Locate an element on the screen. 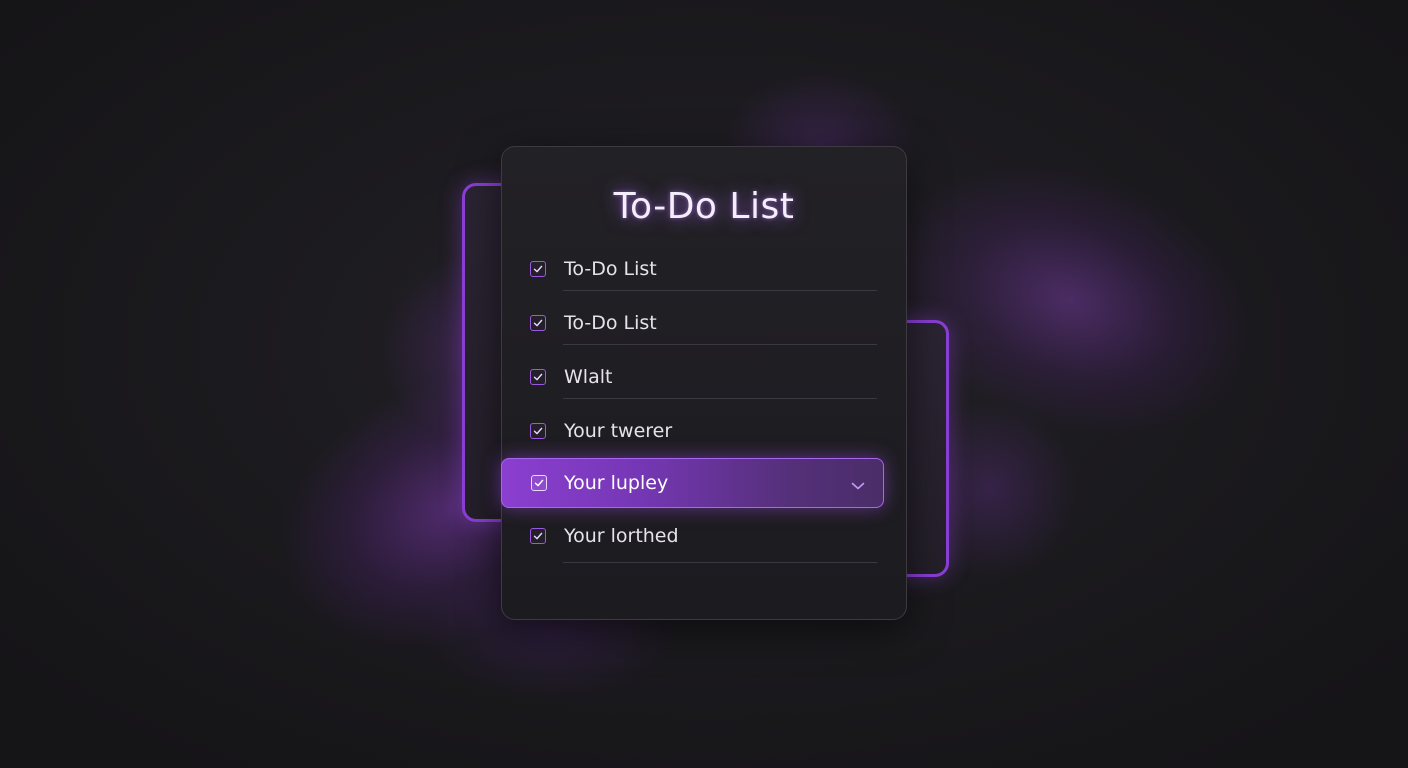 The height and width of the screenshot is (768, 1408). todo-item-label: Your lorthed is located at coordinates (621, 536).